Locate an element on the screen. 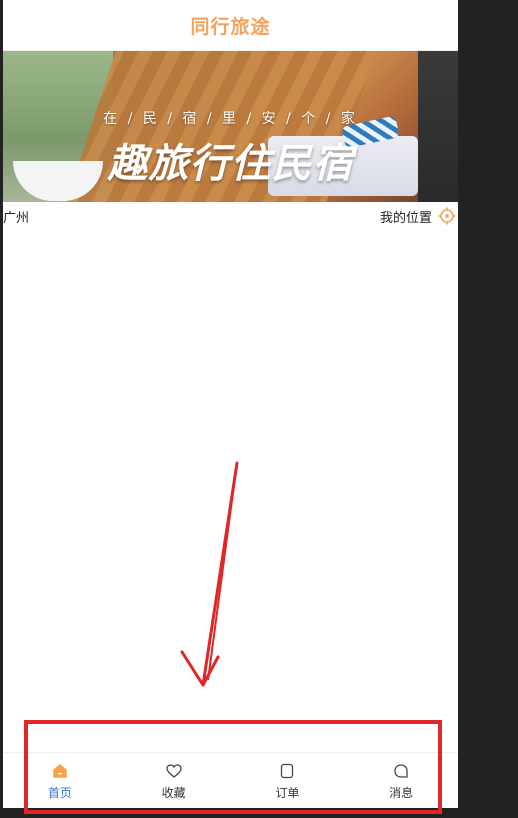 This screenshot has width=518, height=818. tab-orders: 订单 is located at coordinates (288, 780).